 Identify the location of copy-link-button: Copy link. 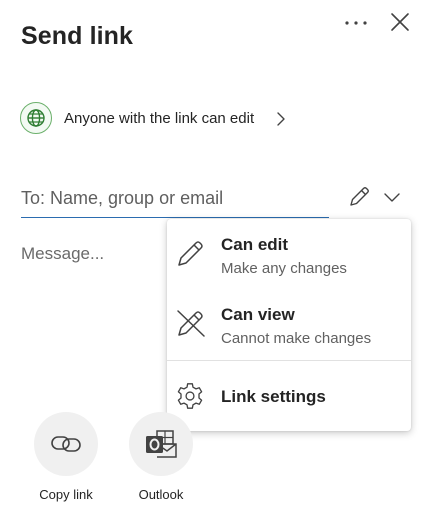
(66, 457).